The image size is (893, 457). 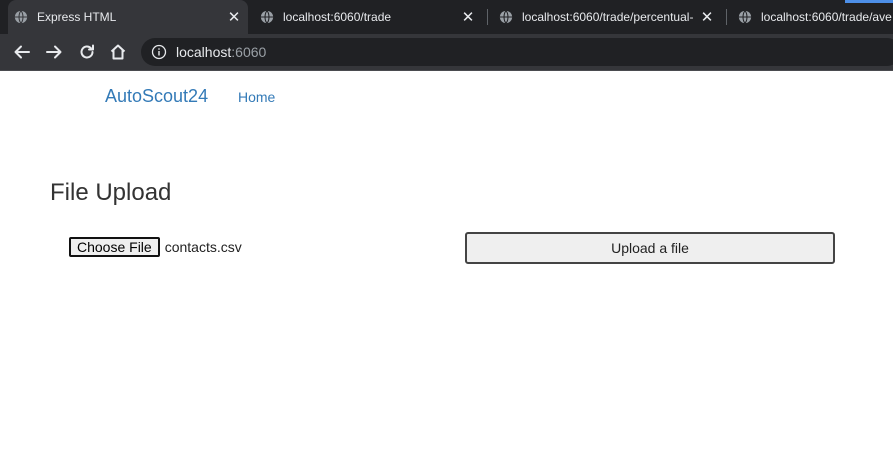 I want to click on back-button, so click(x=22, y=52).